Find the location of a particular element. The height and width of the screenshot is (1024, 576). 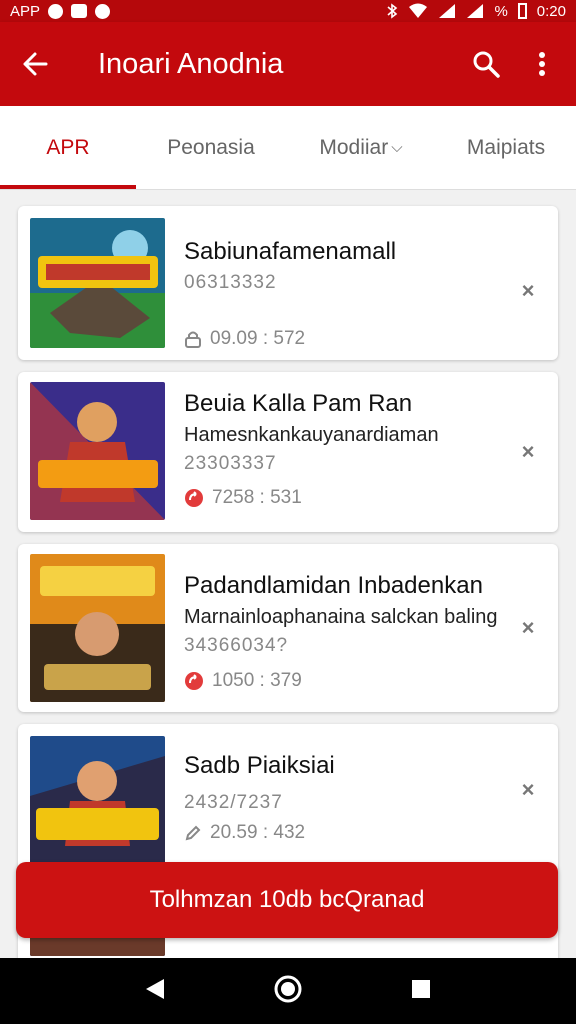

item-meta: 1050 : 379 is located at coordinates (243, 681).